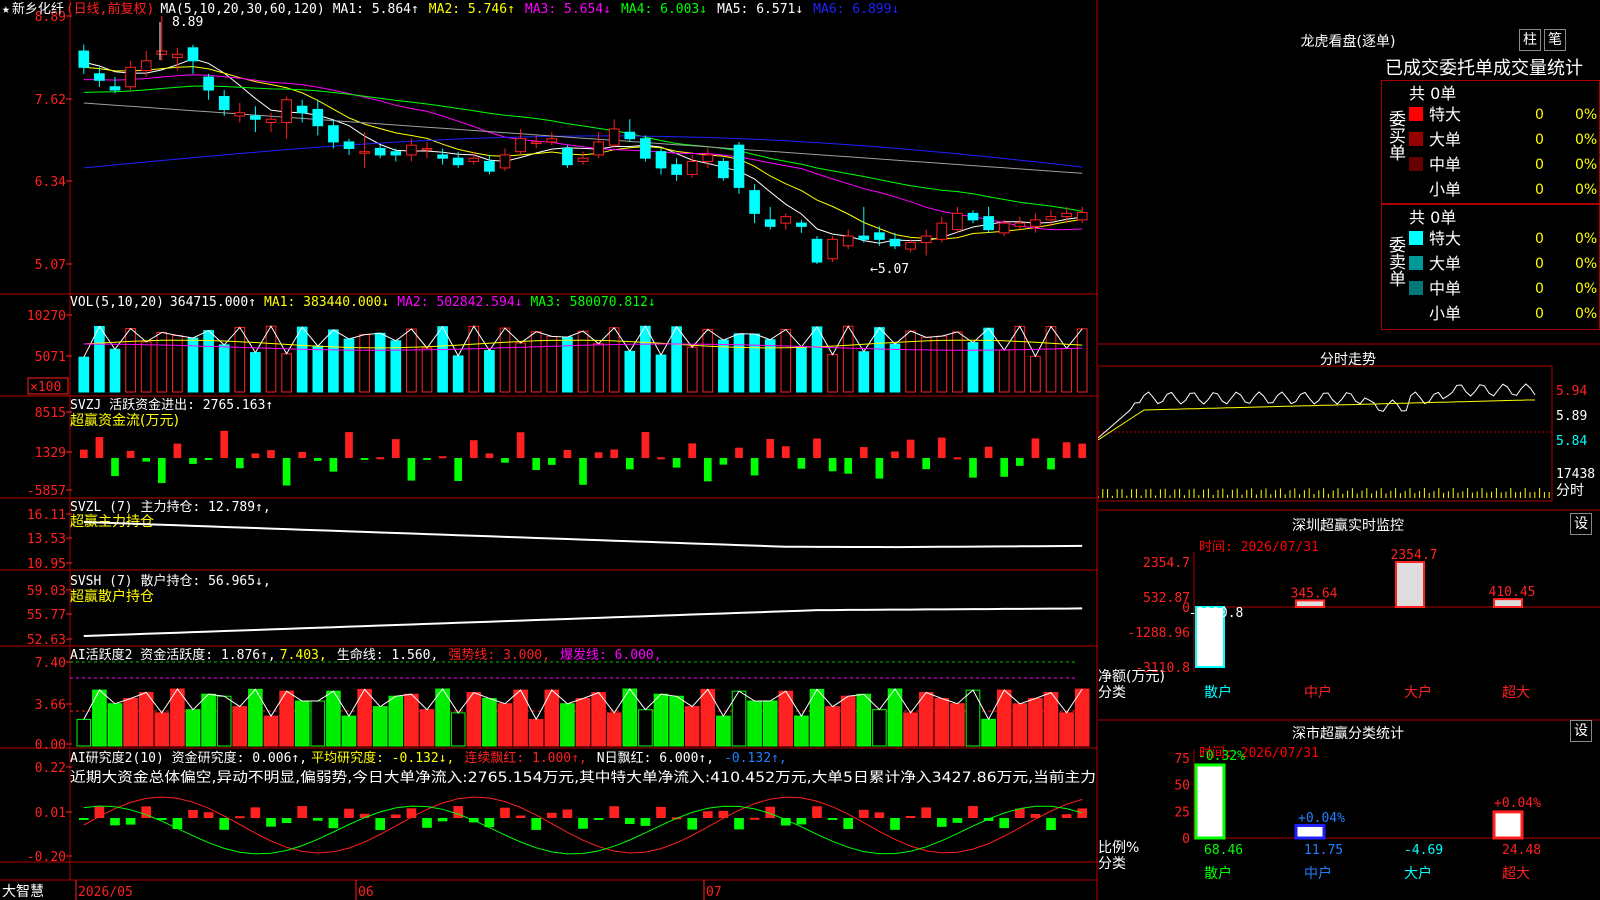  What do you see at coordinates (1435, 165) in the screenshot?
I see `order-row: 中单` at bounding box center [1435, 165].